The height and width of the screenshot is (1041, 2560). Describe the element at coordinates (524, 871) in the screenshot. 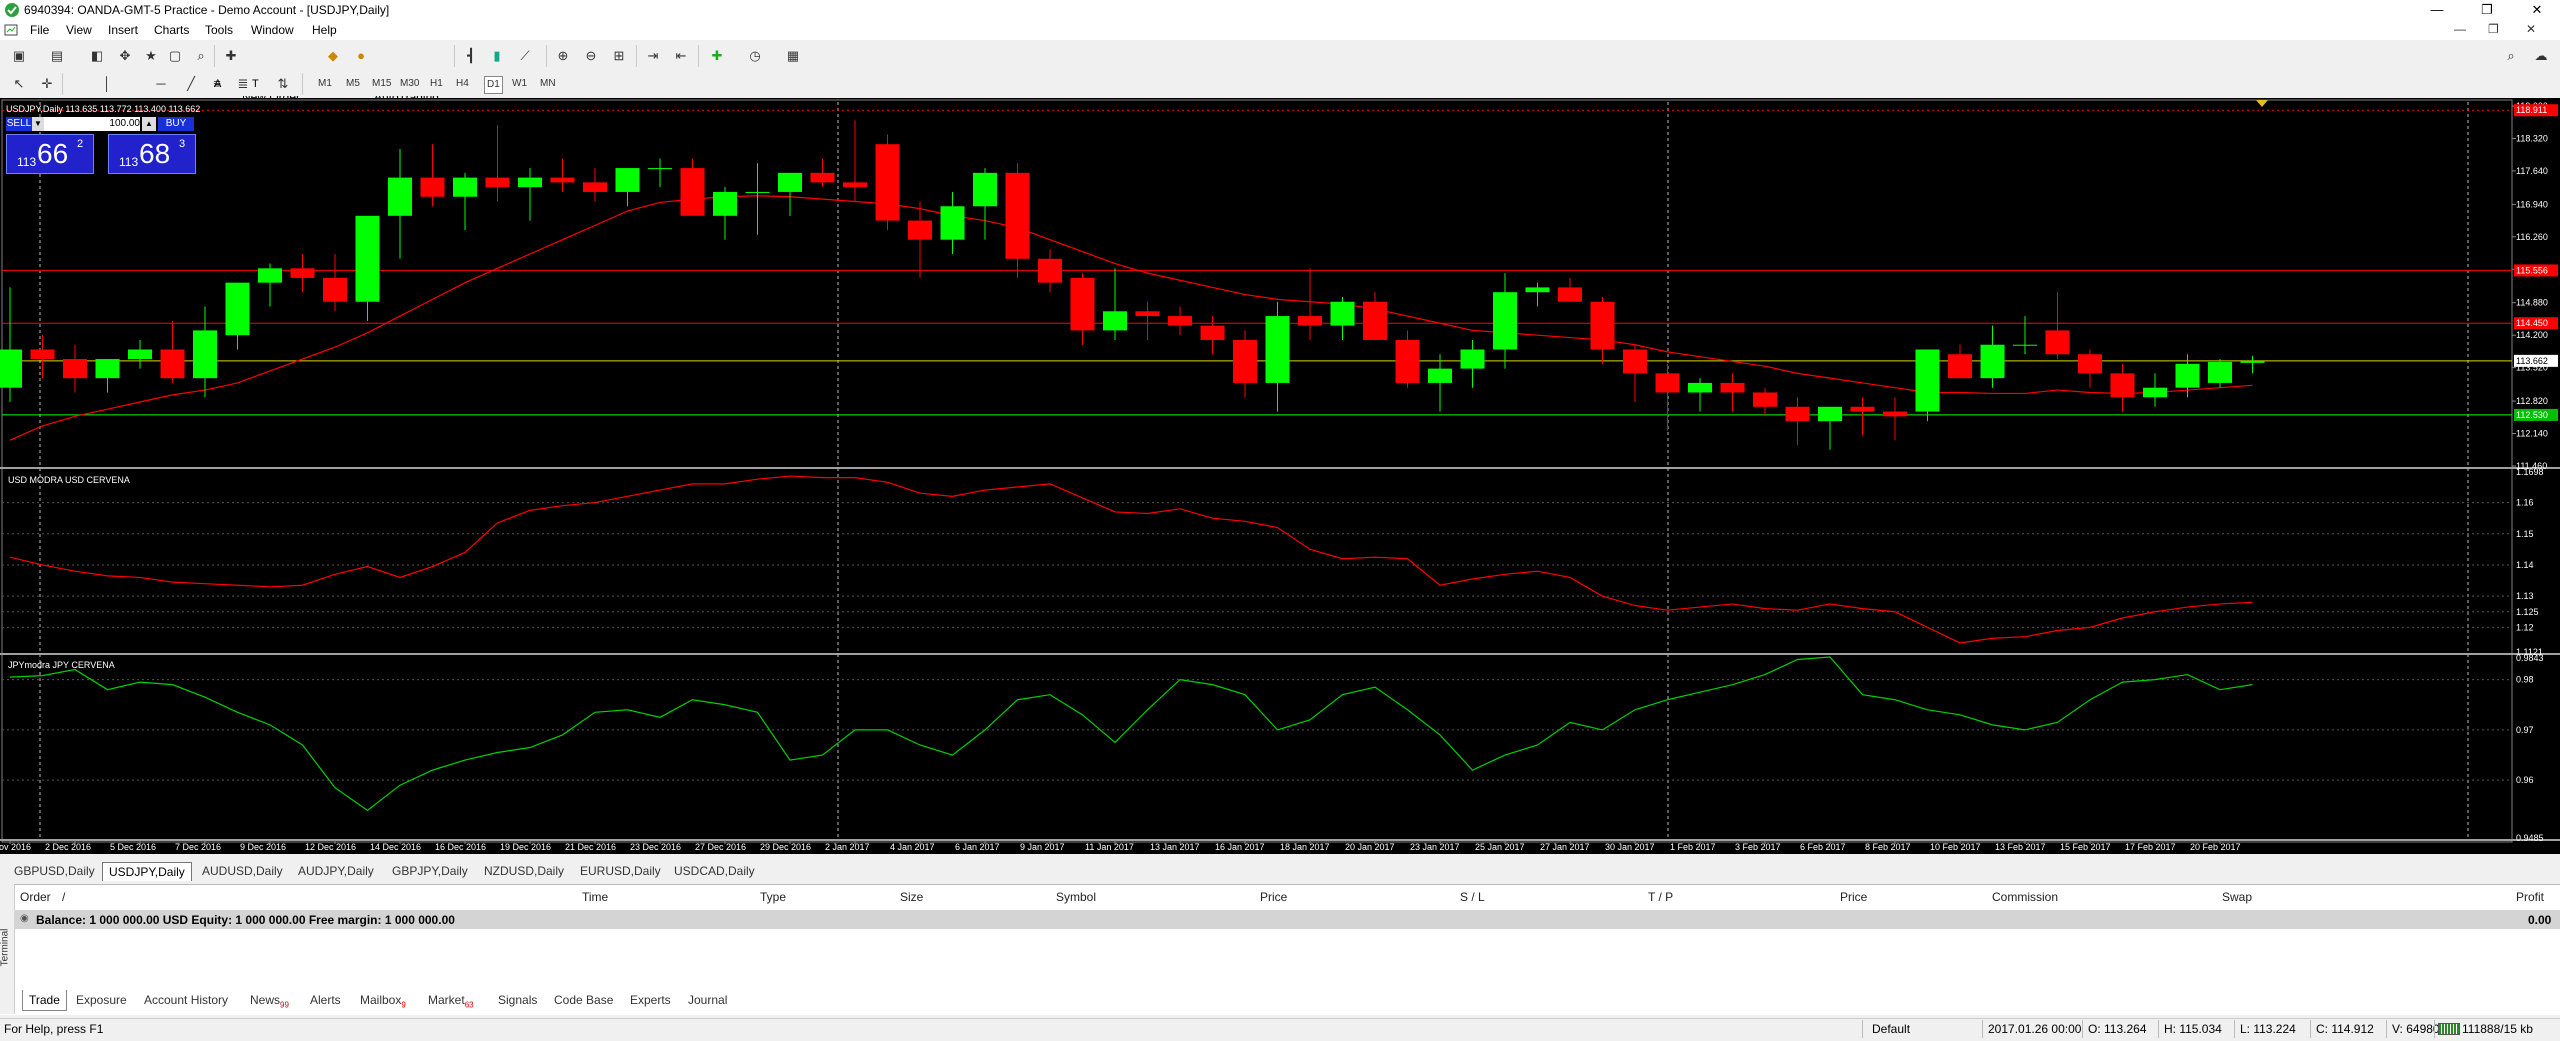

I see `chart-tab-nzdusd: NZDUSD,Daily` at that location.